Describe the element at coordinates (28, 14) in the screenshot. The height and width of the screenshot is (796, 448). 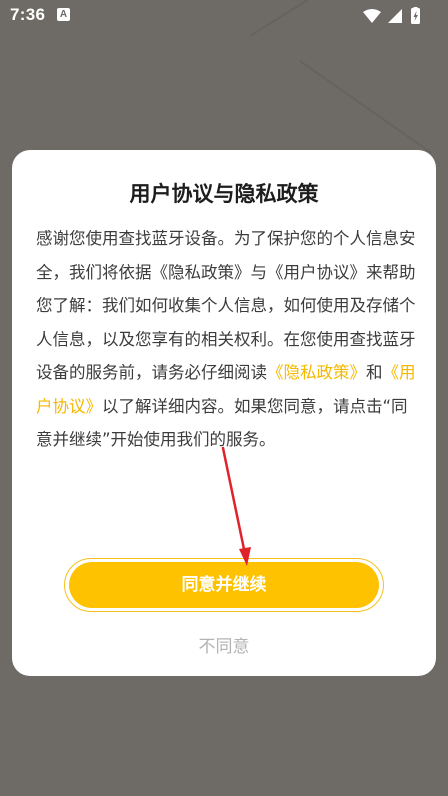
I see `status-time: 7:36` at that location.